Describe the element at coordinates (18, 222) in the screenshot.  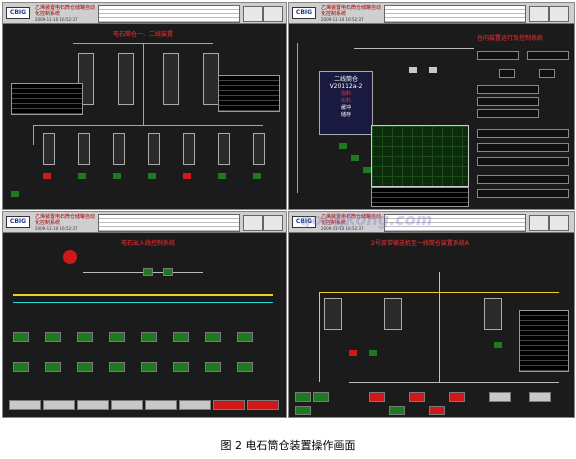
I see `company-logo: CBIG` at that location.